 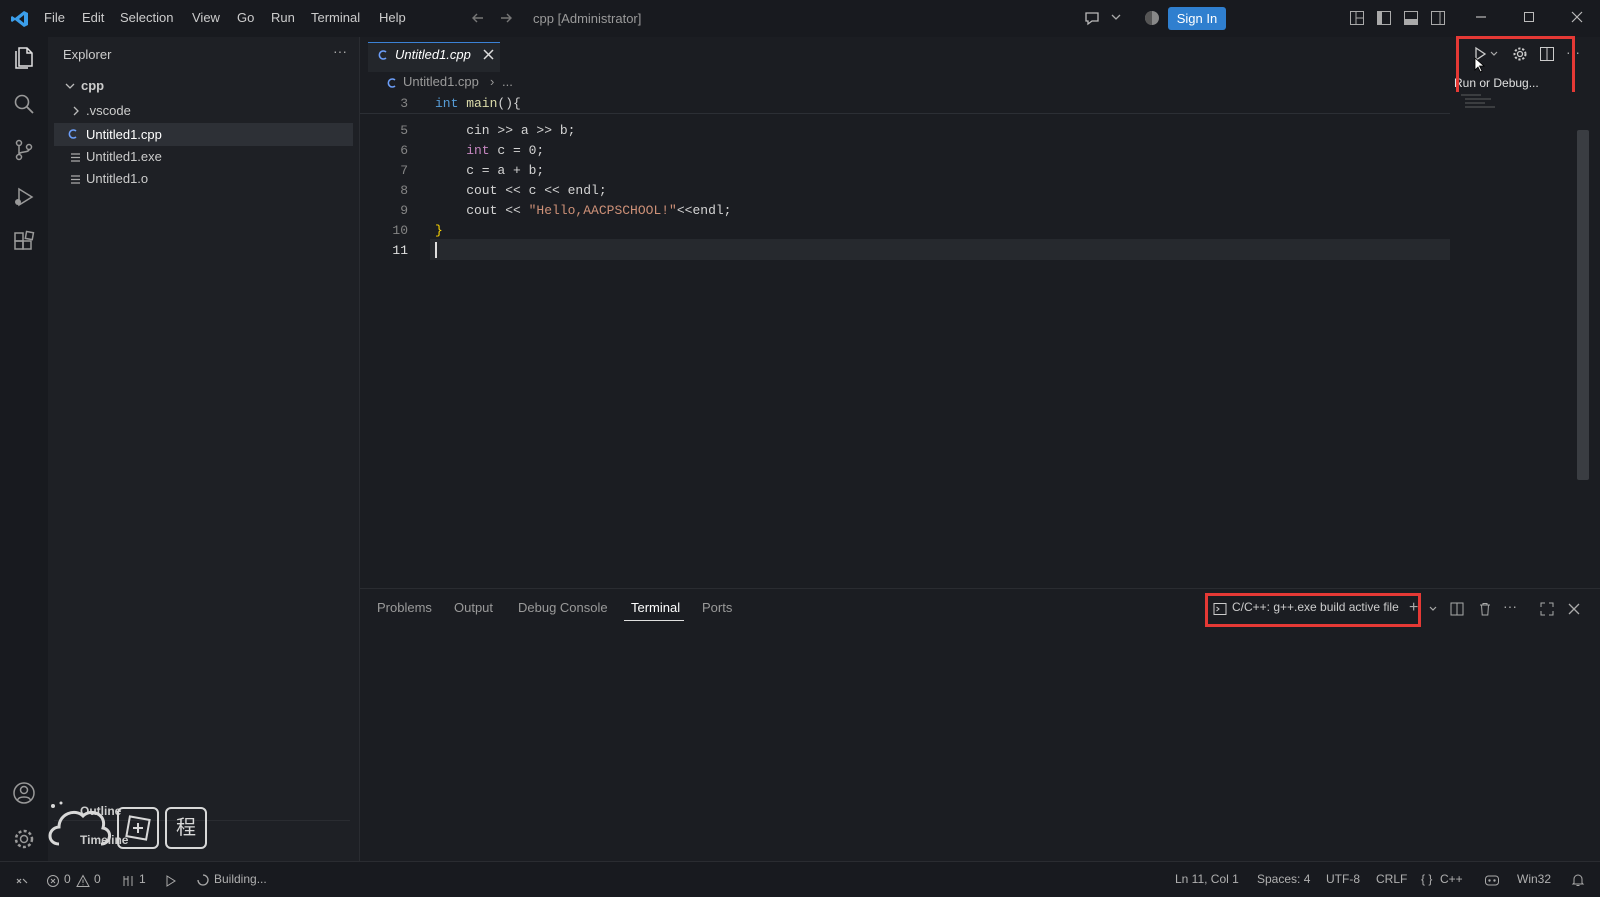 What do you see at coordinates (24, 104) in the screenshot?
I see `search-icon` at bounding box center [24, 104].